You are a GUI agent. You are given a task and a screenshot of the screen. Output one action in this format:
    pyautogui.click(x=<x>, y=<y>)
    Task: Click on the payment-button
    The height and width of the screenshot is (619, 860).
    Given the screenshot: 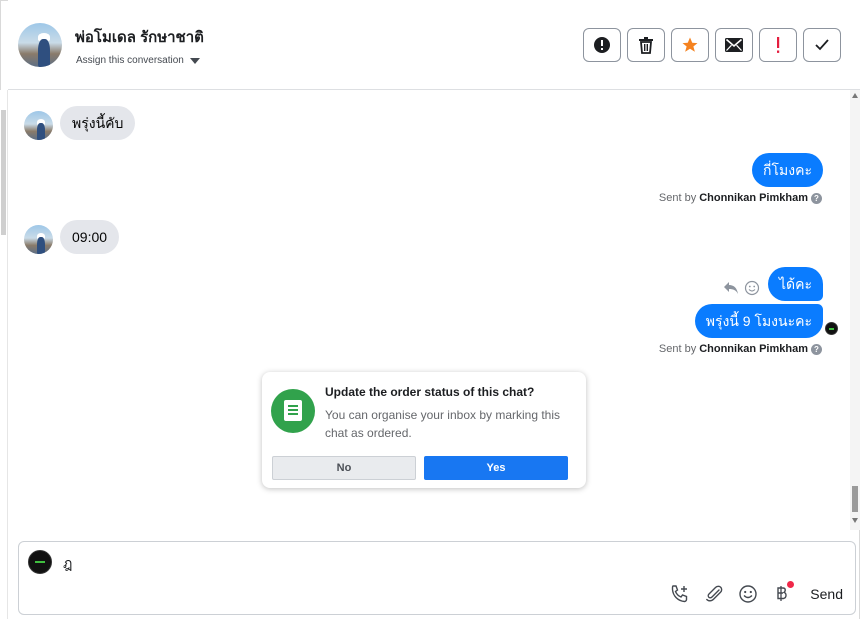 What is the action you would take?
    pyautogui.click(x=783, y=592)
    